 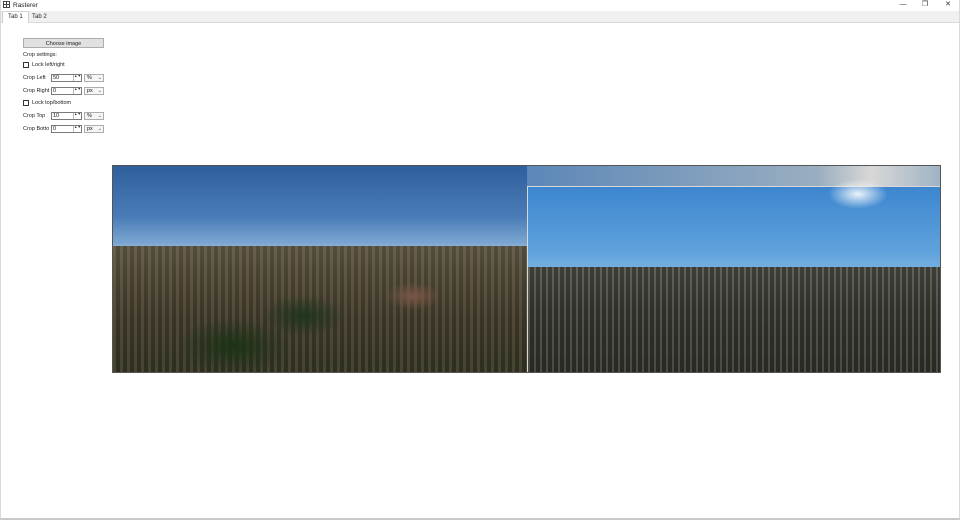 What do you see at coordinates (15, 17) in the screenshot?
I see `tab-1: Tab 1` at bounding box center [15, 17].